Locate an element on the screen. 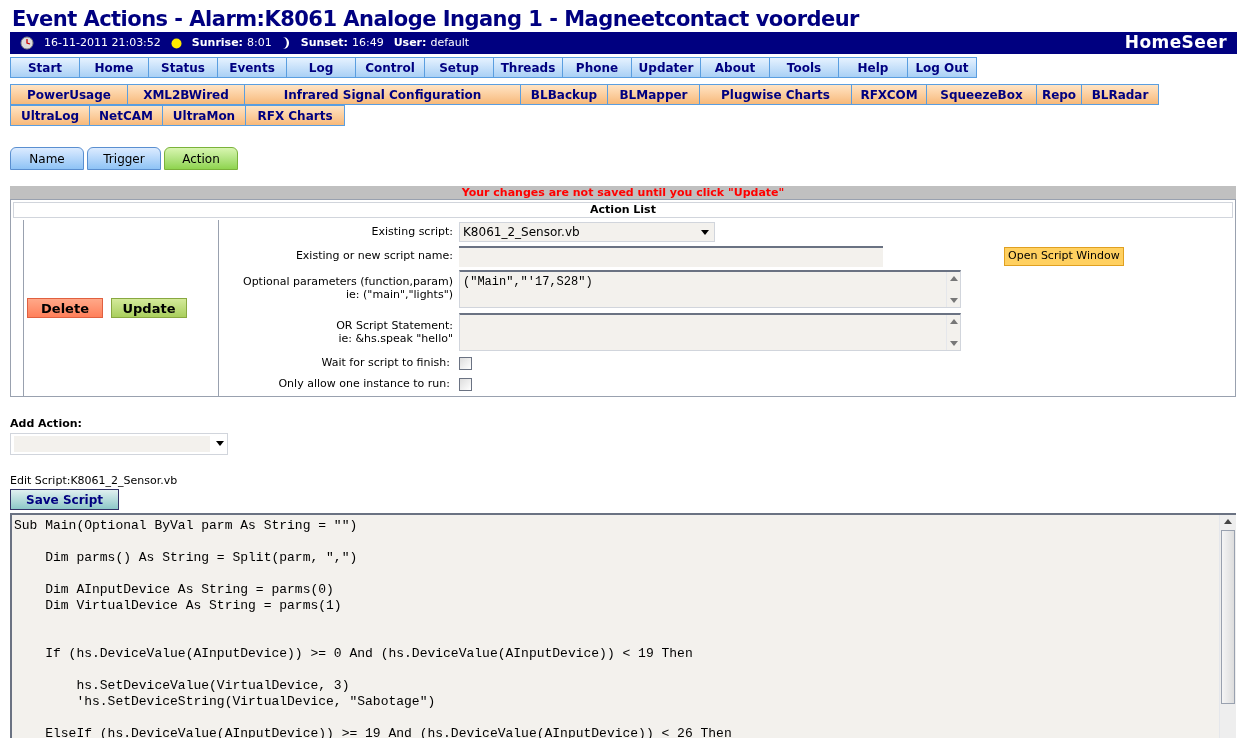 This screenshot has width=1239, height=738. plugin-button: PowerUsage is located at coordinates (69, 94).